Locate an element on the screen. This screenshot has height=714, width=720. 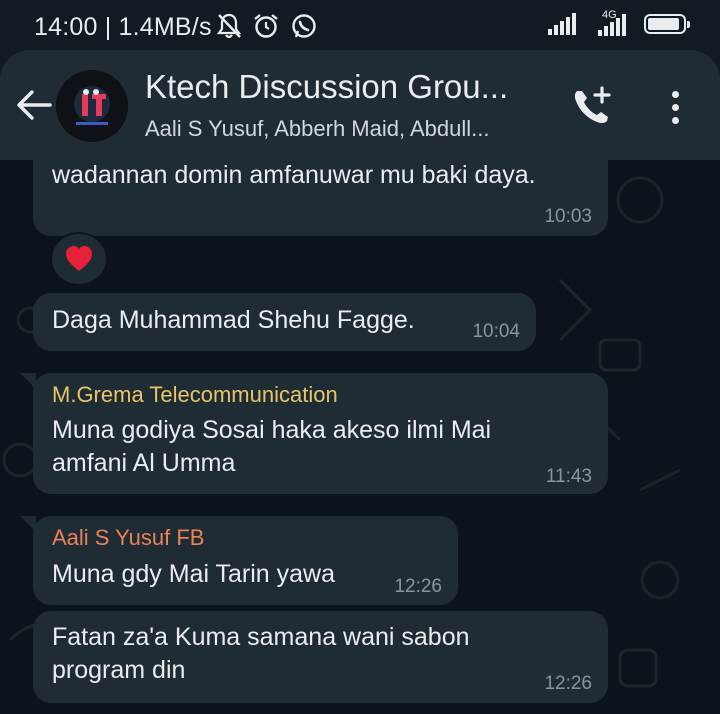
status-bar: 14:00 | 1.4MB/s 4G is located at coordinates (360, 25).